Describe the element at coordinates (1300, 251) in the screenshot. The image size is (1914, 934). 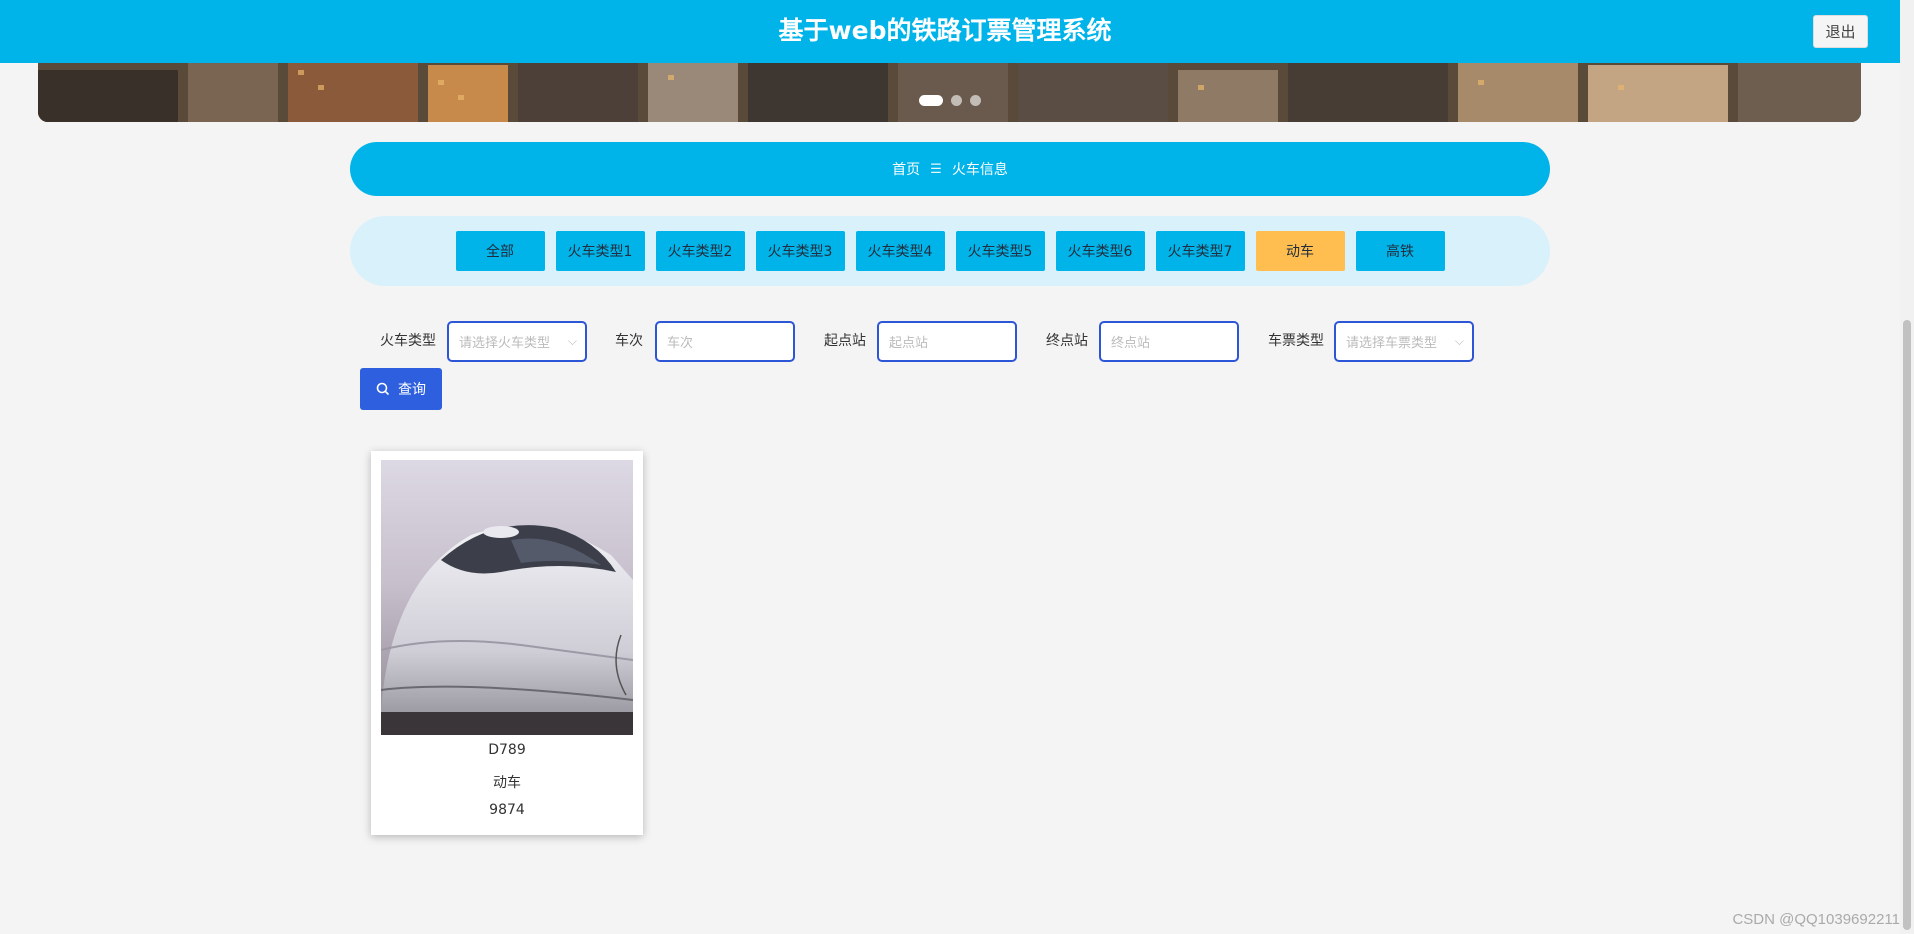
I see `tab-emu: 动车` at that location.